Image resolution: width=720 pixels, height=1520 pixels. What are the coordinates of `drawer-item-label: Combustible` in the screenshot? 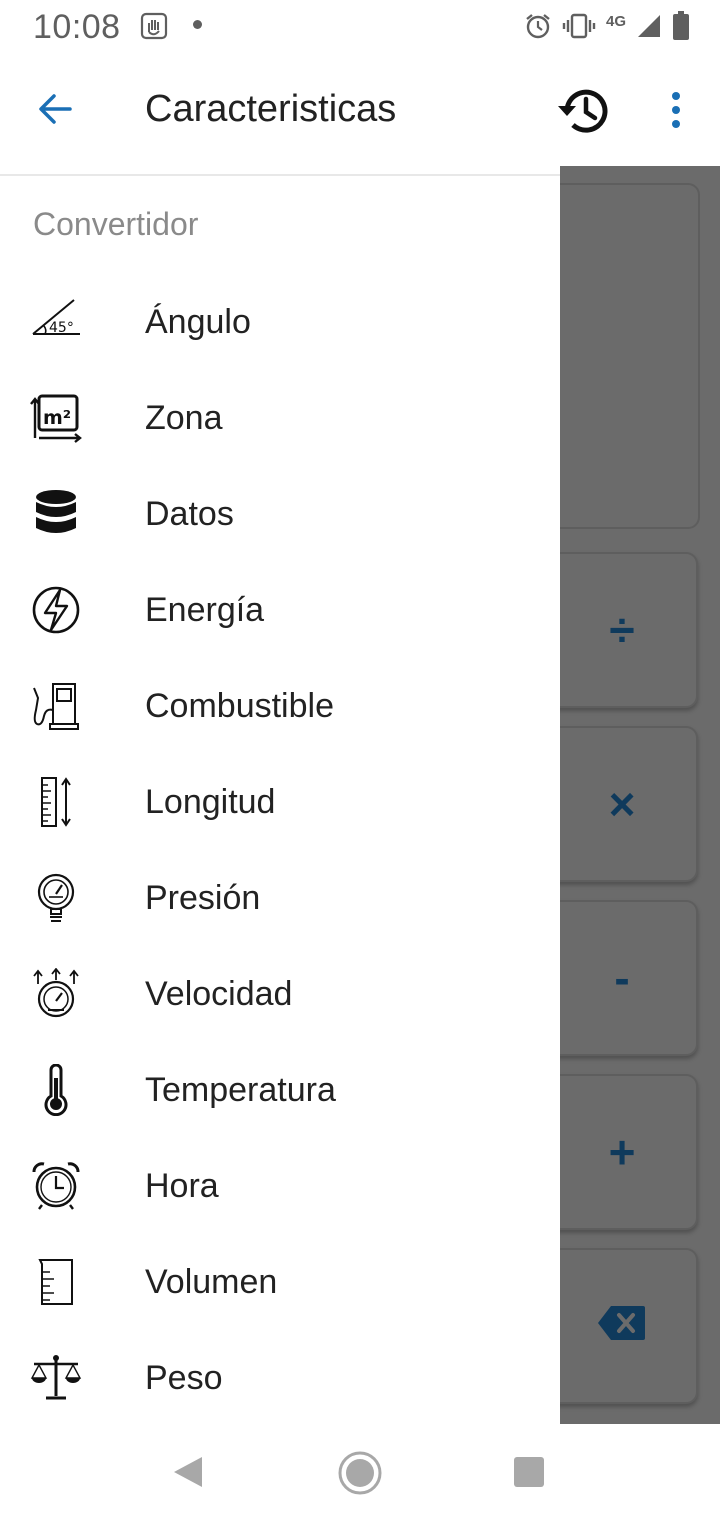 It's located at (239, 706).